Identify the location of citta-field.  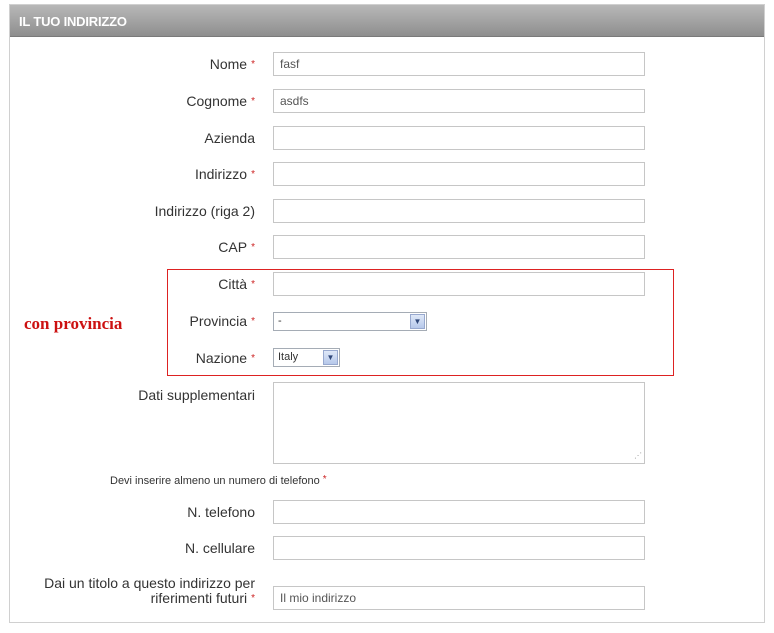
(459, 284).